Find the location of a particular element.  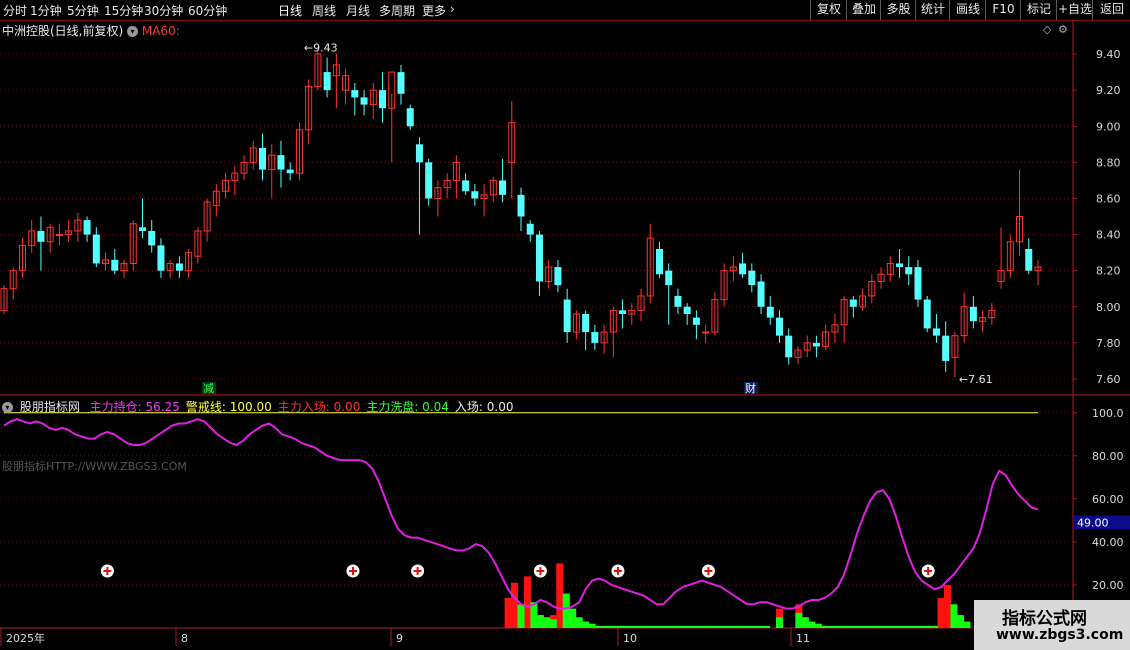

indicator-name: 股朋指标网 is located at coordinates (49, 407).